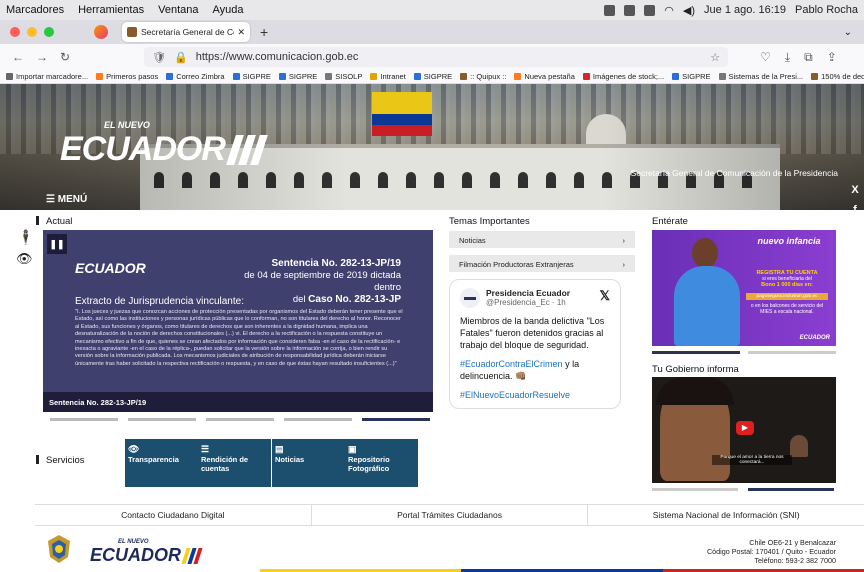 This screenshot has width=864, height=572. What do you see at coordinates (195, 76) in the screenshot?
I see `bookmark-item: Correo Zimbra` at bounding box center [195, 76].